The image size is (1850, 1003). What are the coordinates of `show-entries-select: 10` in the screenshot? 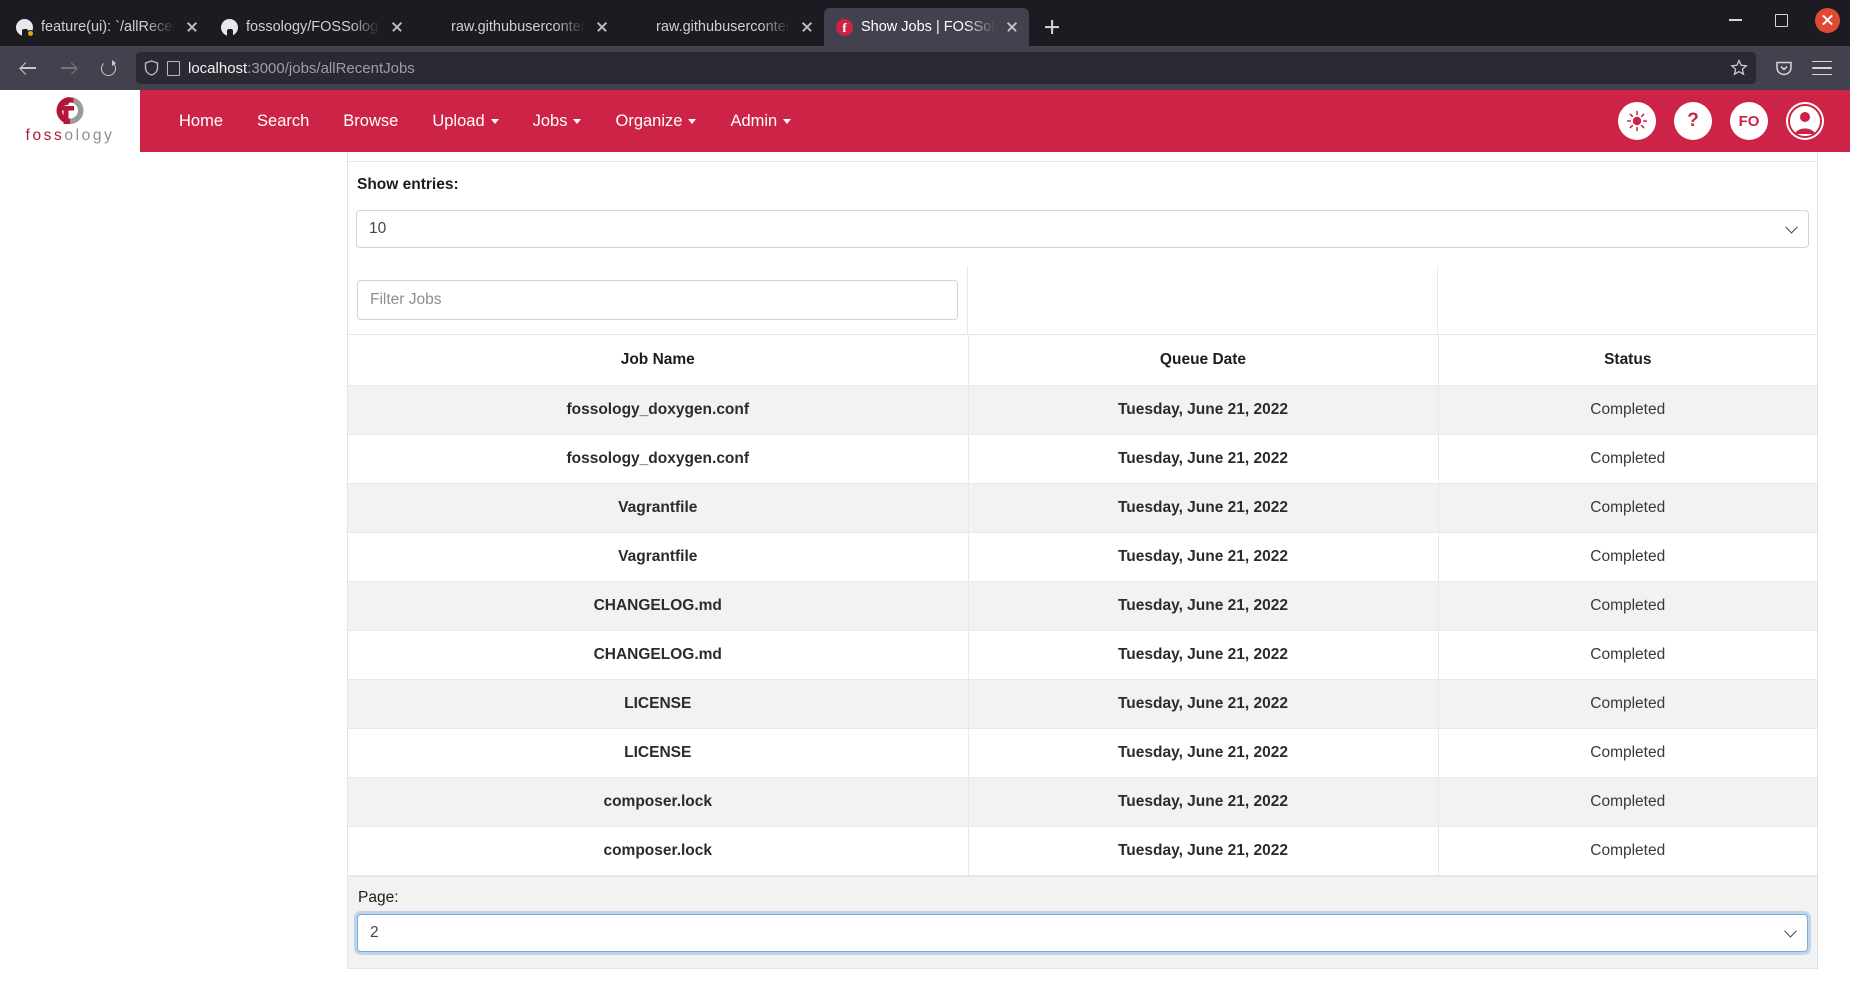 It's located at (1082, 229).